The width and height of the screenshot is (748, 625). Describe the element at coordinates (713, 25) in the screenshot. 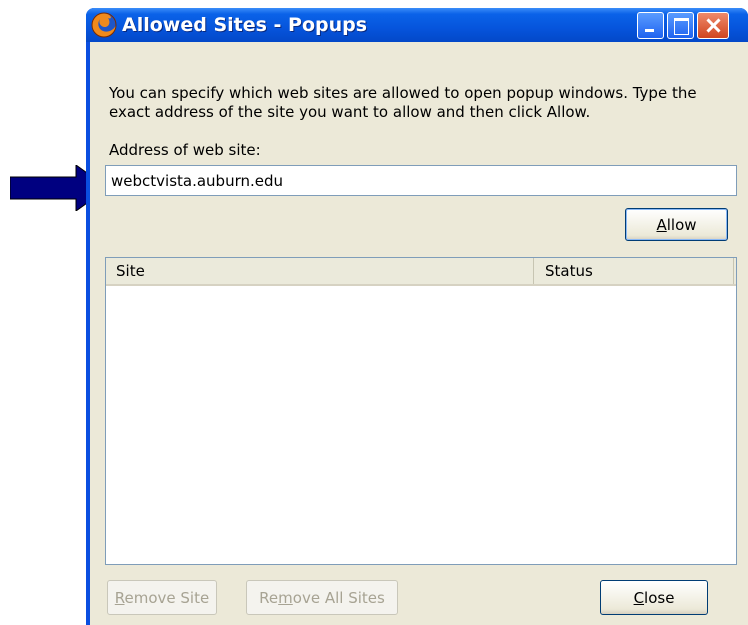

I see `close-window-button` at that location.